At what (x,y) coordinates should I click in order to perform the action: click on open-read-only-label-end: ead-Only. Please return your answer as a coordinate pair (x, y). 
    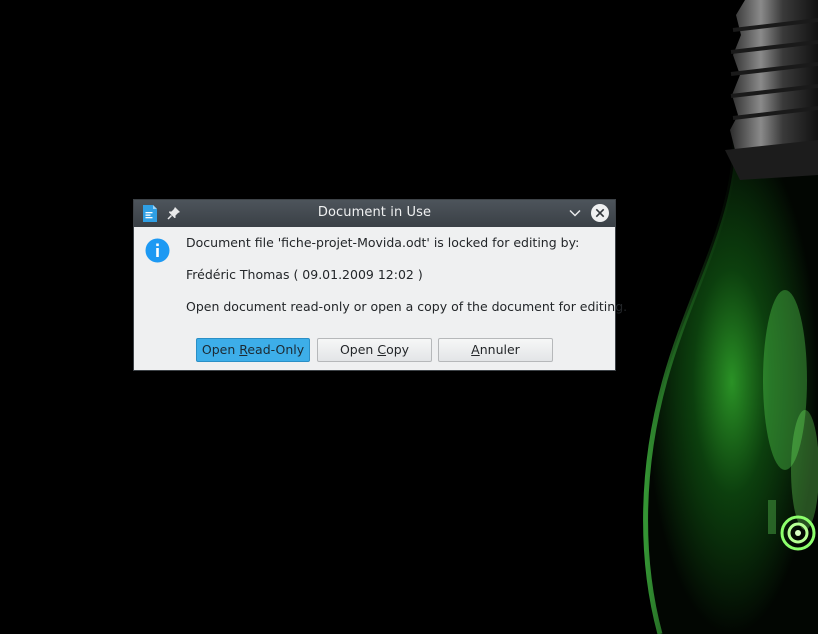
    Looking at the image, I should click on (276, 349).